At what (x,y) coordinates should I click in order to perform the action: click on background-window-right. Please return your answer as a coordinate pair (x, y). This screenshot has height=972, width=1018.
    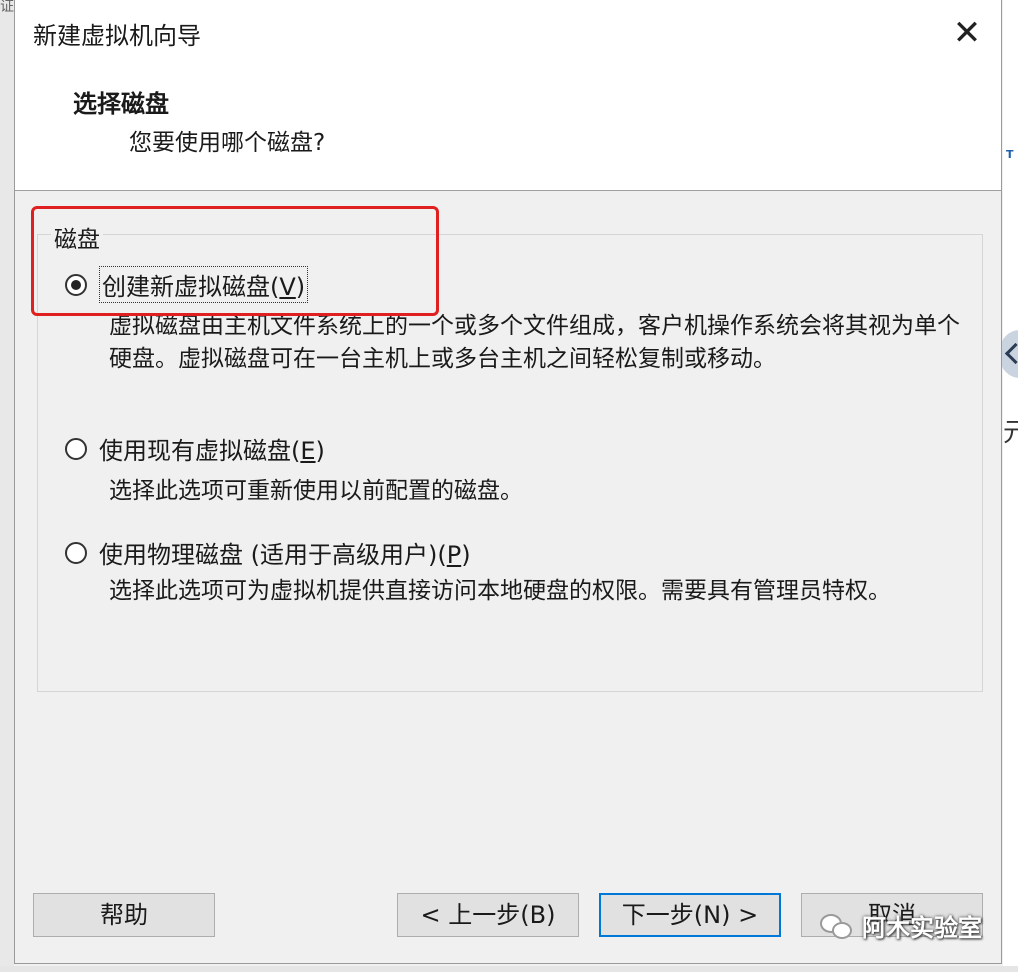
    Looking at the image, I should click on (1010, 486).